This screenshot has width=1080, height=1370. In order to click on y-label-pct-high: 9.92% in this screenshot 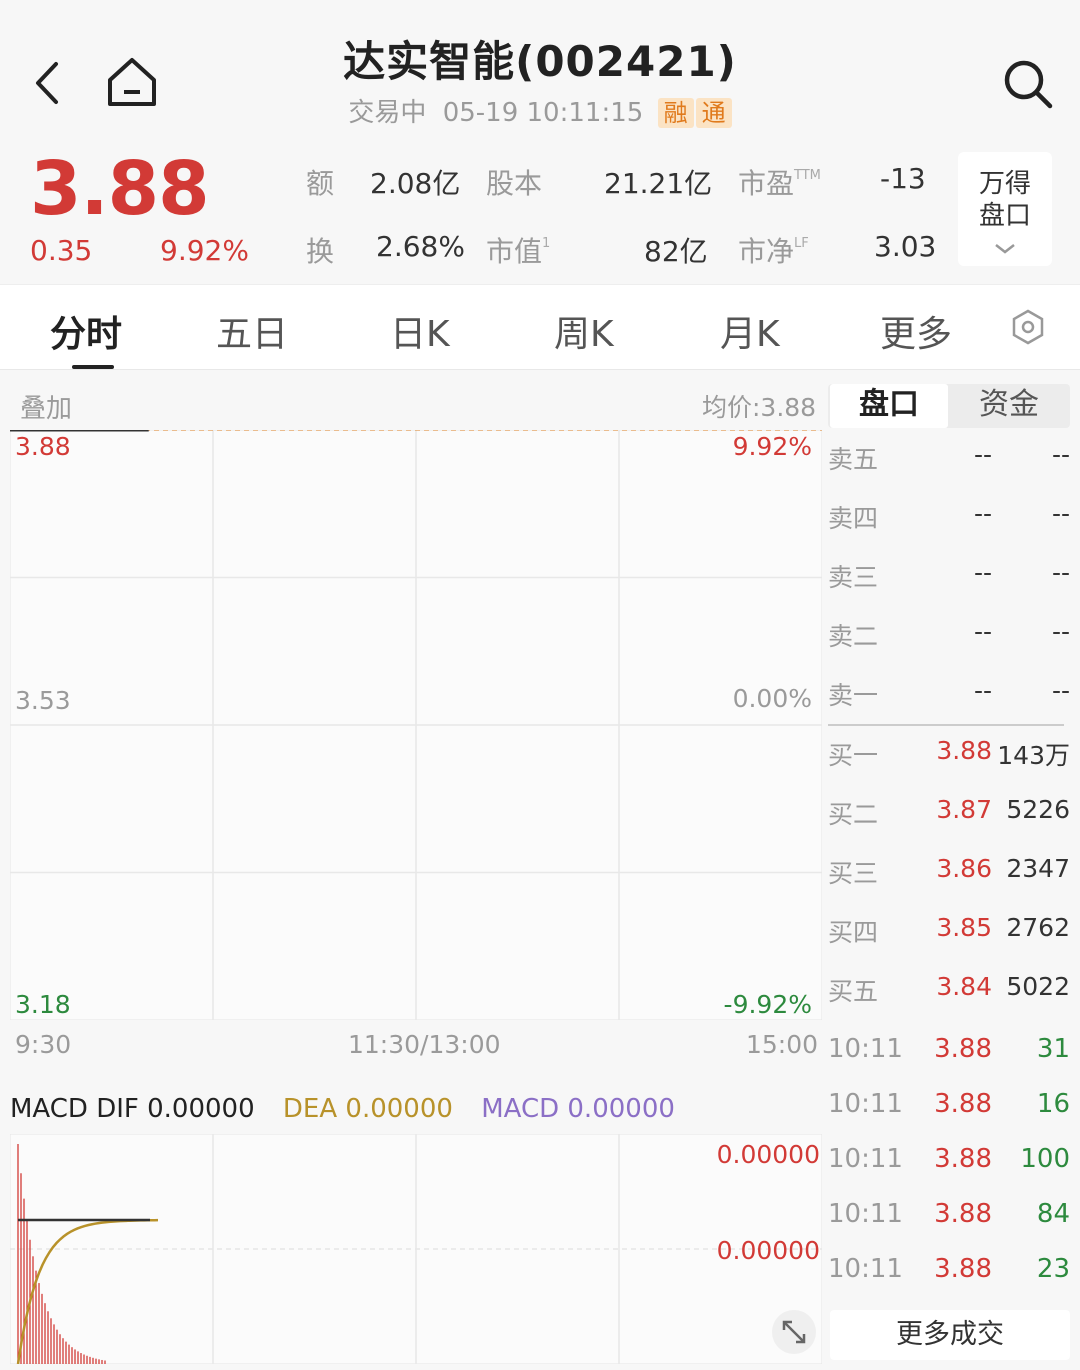, I will do `click(772, 446)`.